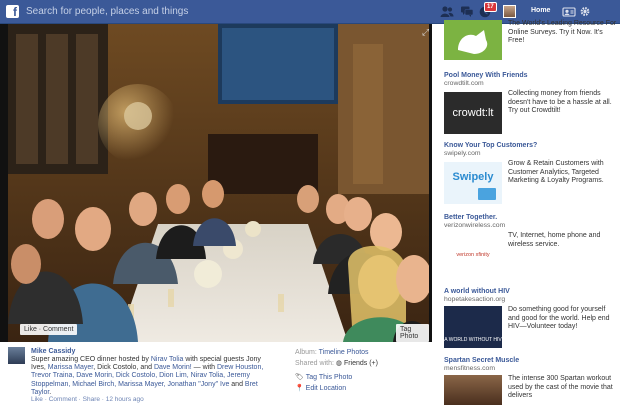  What do you see at coordinates (475, 299) in the screenshot?
I see `ad-url: hopetakesaction.org` at bounding box center [475, 299].